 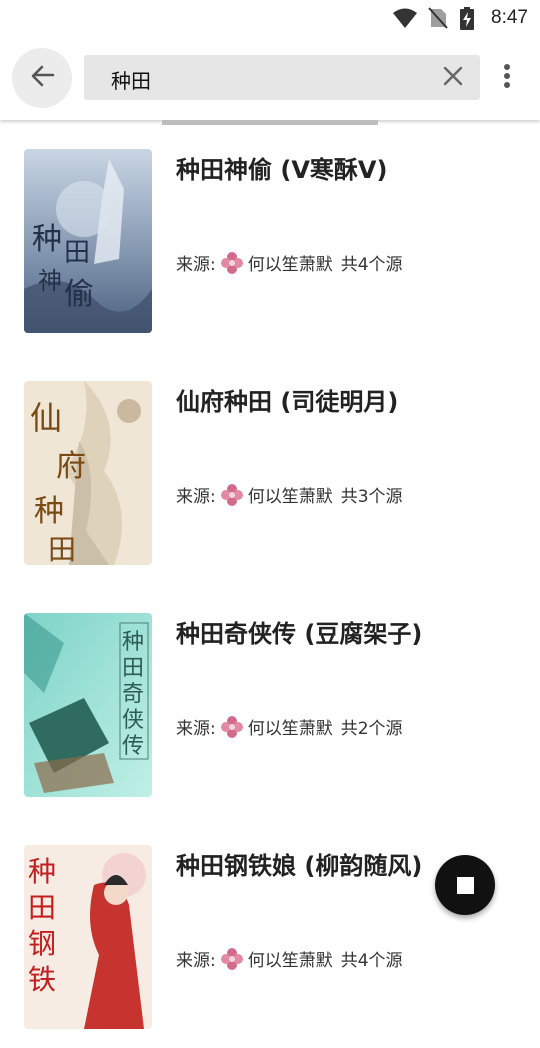 I want to click on svg-text: 仙, so click(x=46, y=418).